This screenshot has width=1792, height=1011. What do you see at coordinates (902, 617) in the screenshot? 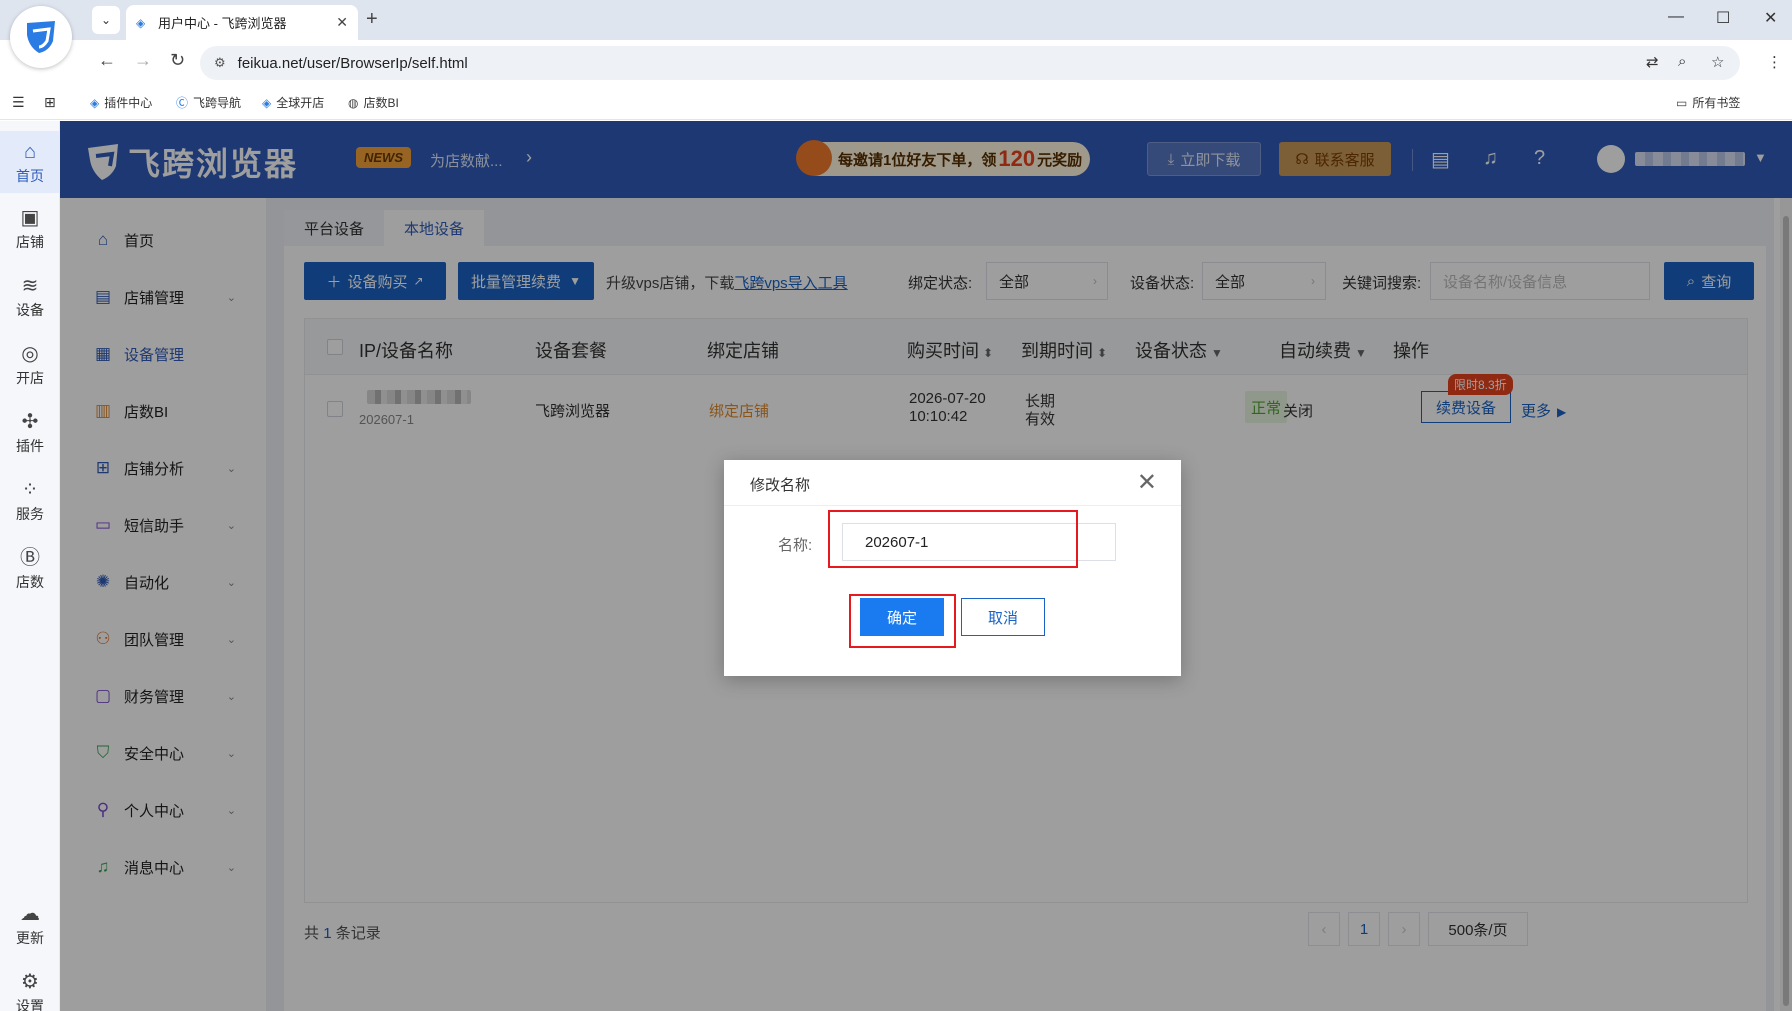
I see `confirm-button: 确定` at bounding box center [902, 617].